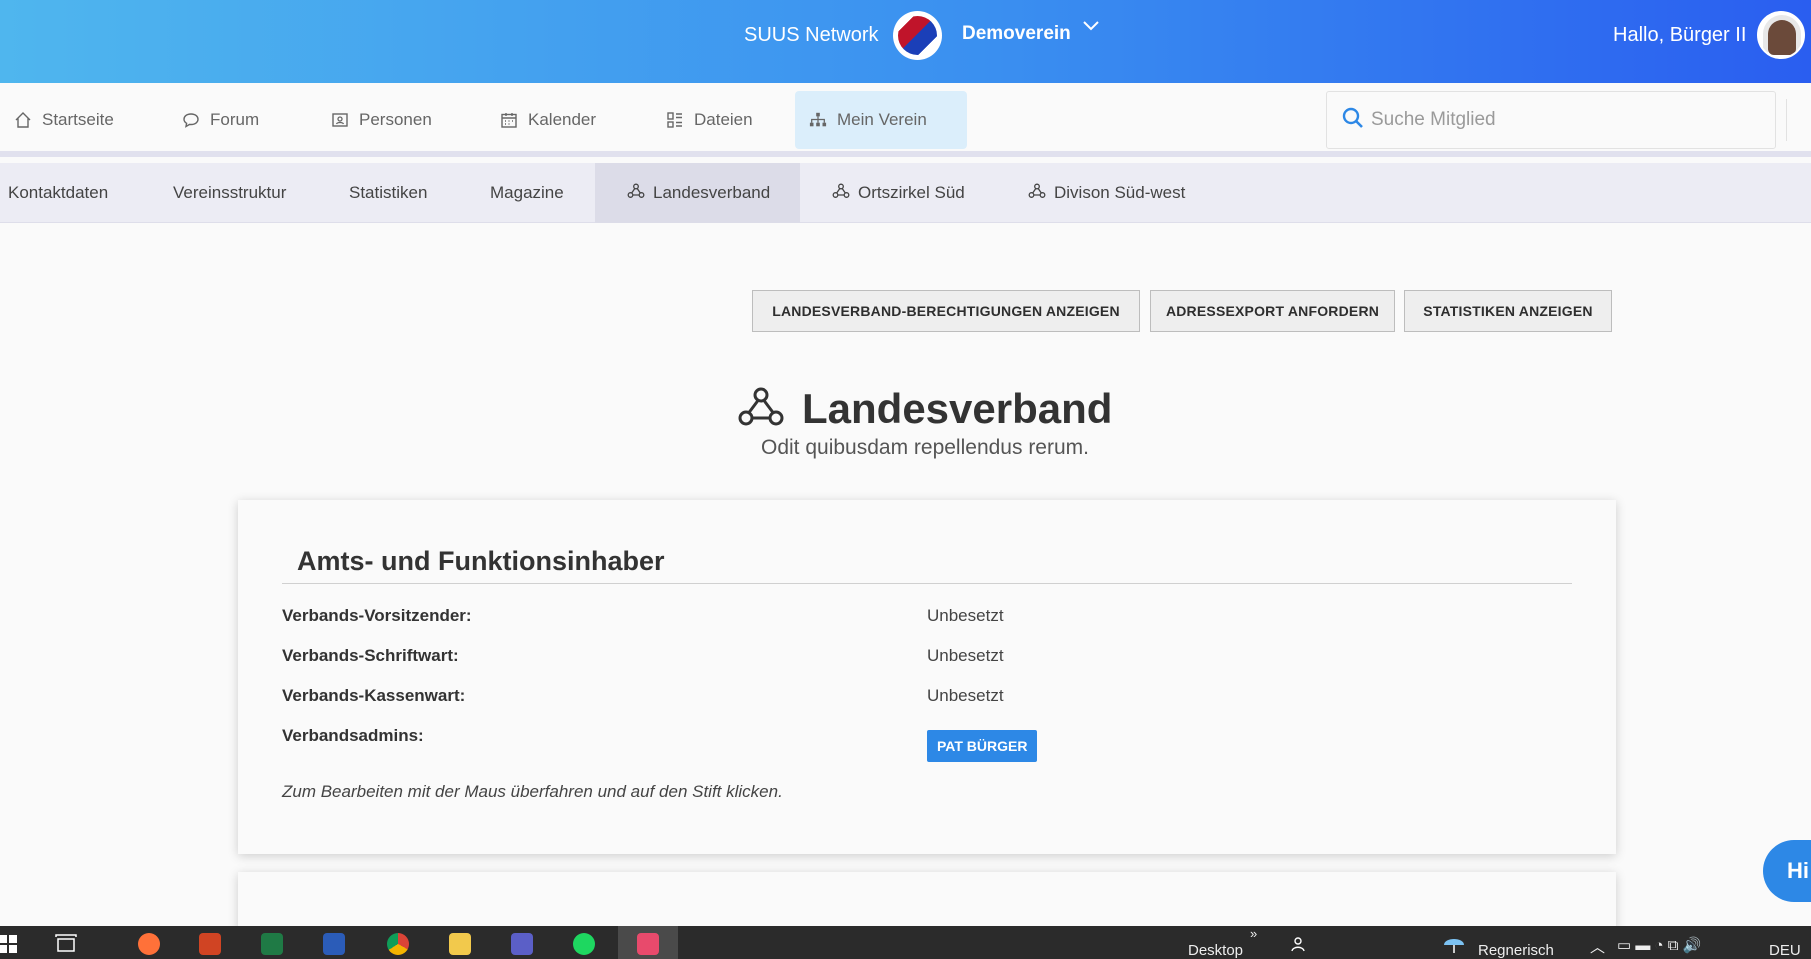  What do you see at coordinates (1785, 950) in the screenshot?
I see `language-indicator: DEU` at bounding box center [1785, 950].